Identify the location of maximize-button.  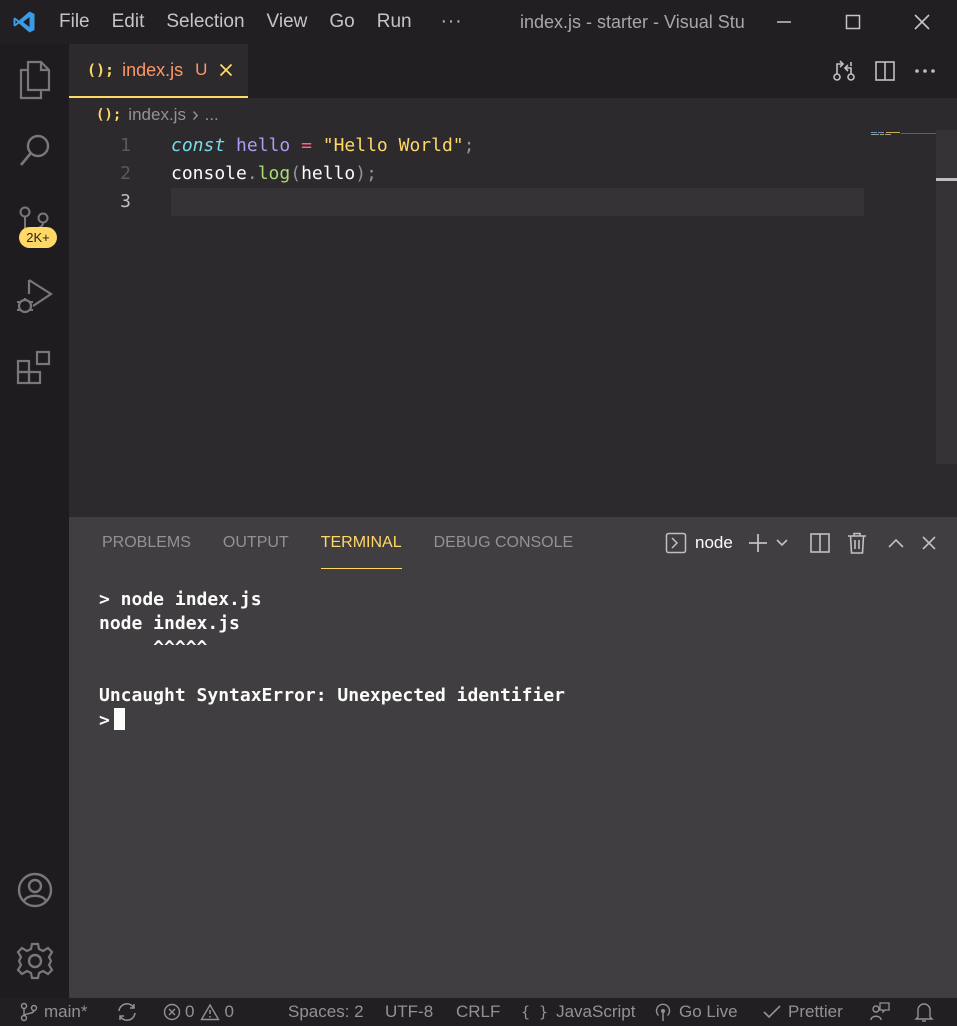
(853, 22).